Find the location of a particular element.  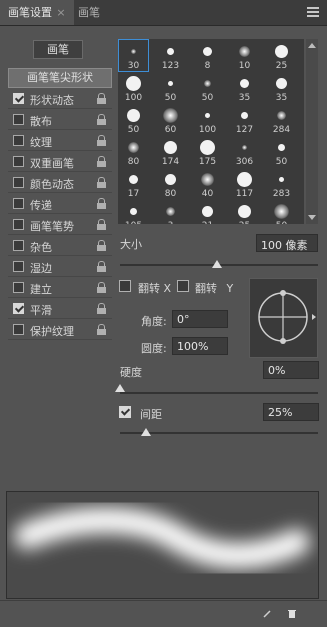

hamburger-menu-icon is located at coordinates (314, 12).